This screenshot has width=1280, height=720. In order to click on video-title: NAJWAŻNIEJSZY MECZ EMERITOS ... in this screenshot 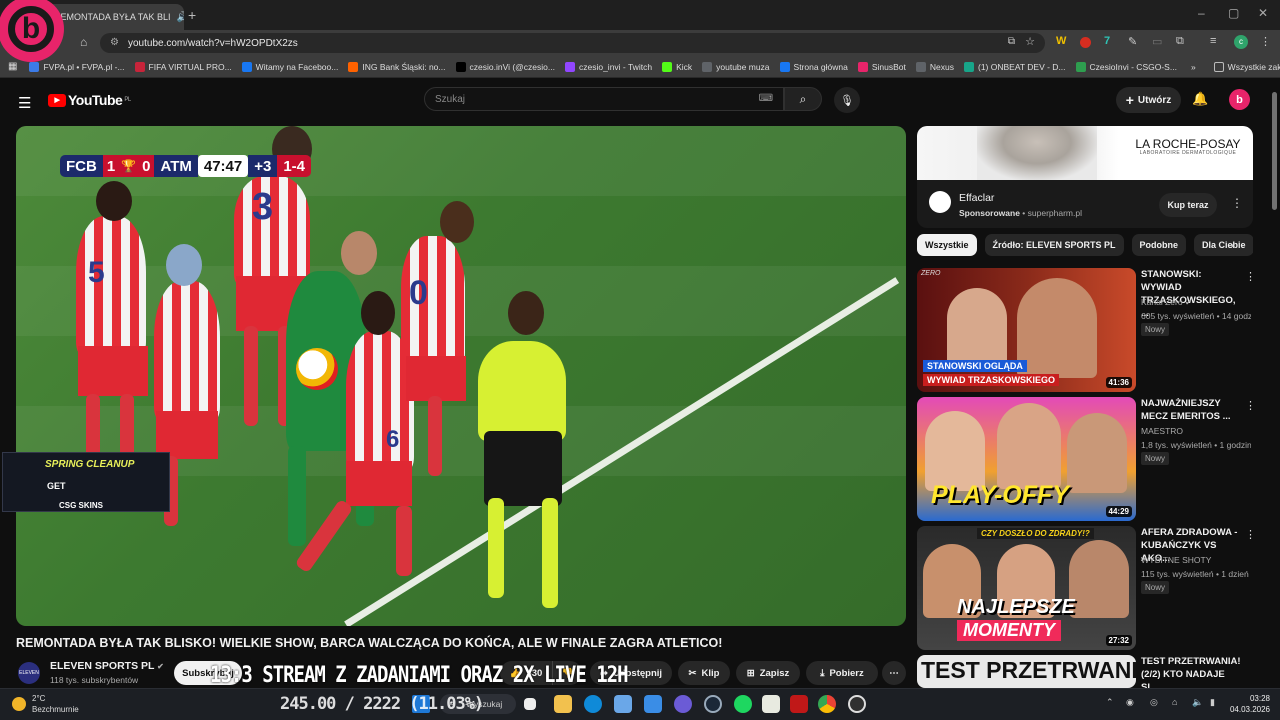, I will do `click(1191, 410)`.